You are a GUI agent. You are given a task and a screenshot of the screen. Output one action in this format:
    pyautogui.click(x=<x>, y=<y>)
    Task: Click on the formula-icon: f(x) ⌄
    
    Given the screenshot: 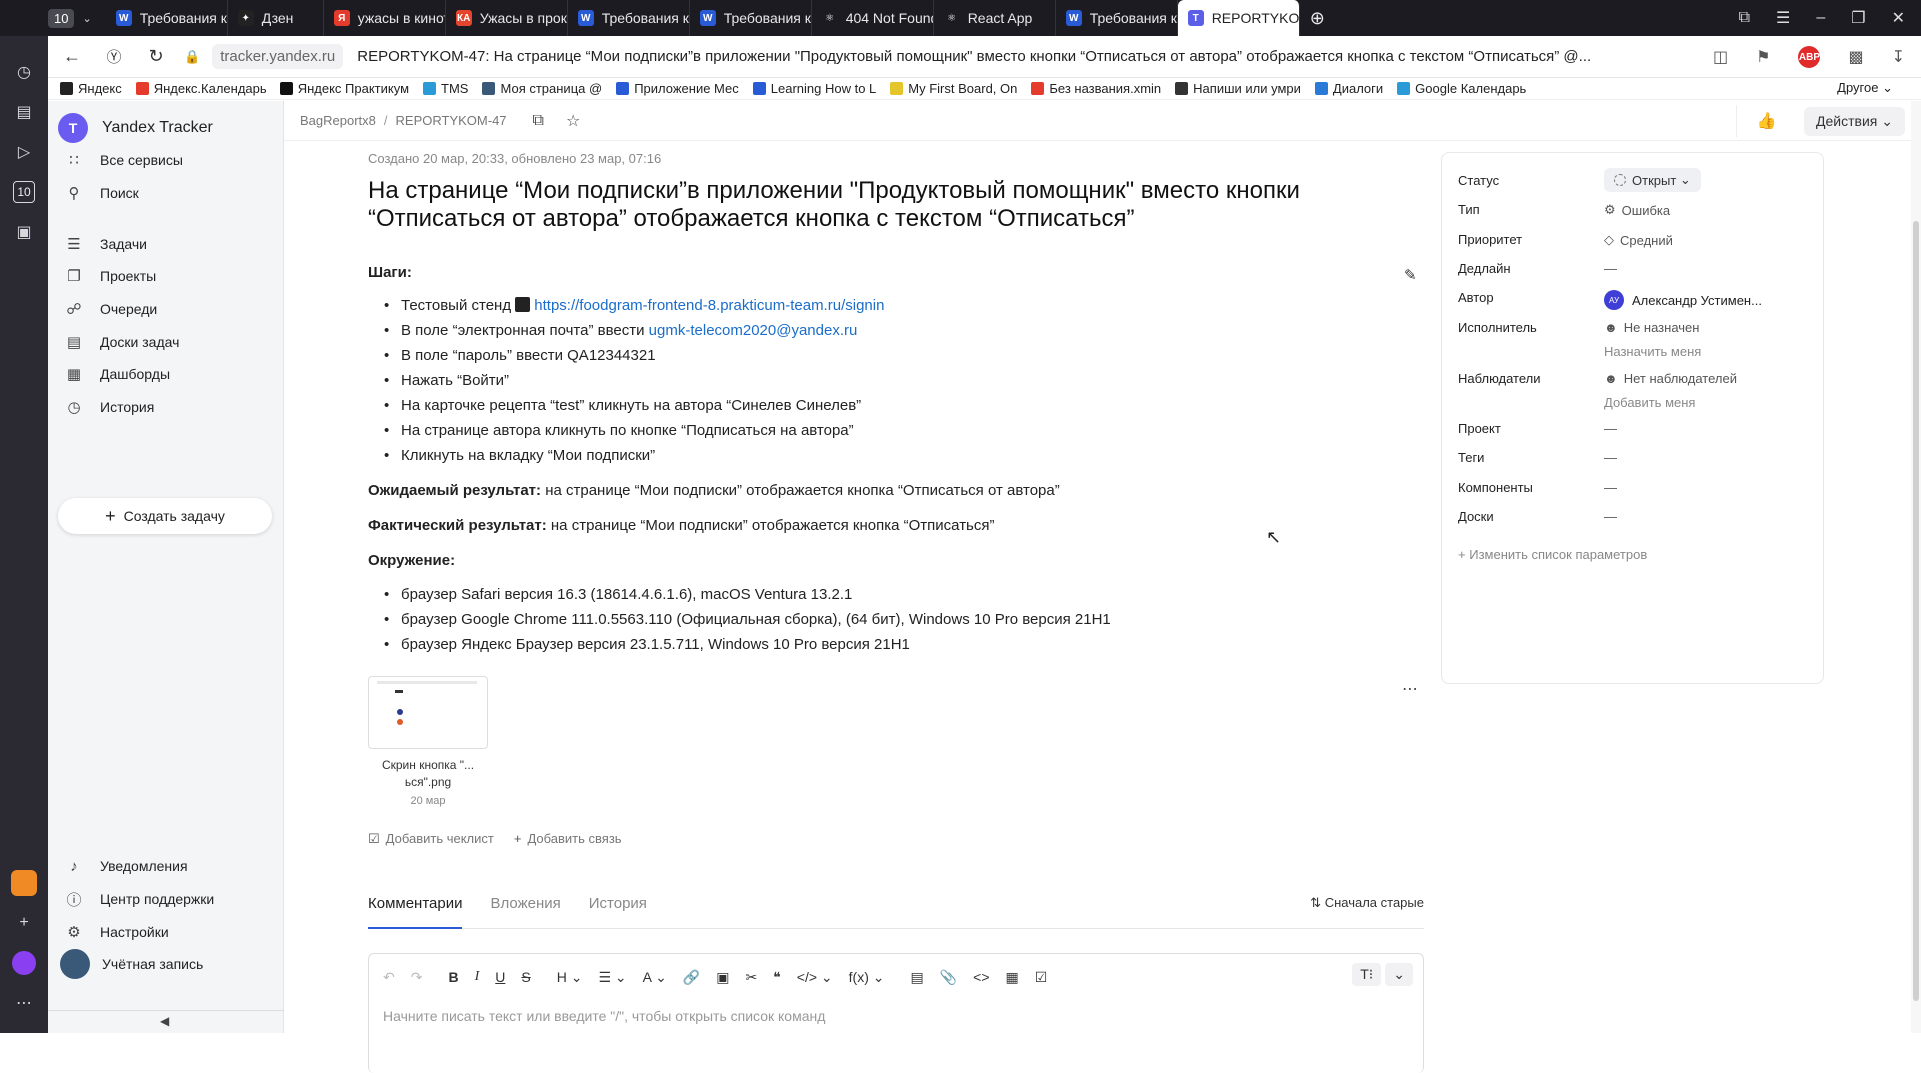 What is the action you would take?
    pyautogui.click(x=867, y=977)
    